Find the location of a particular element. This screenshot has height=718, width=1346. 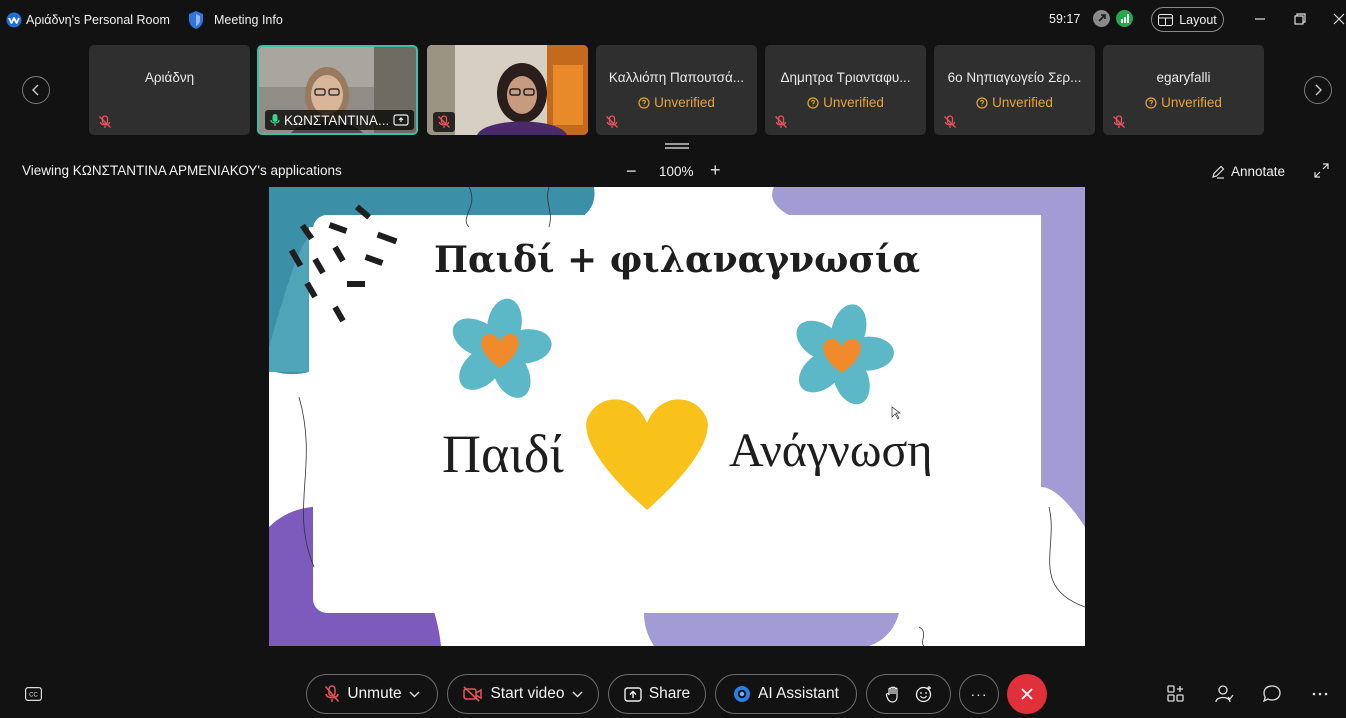

layout-button: Layout is located at coordinates (1187, 19).